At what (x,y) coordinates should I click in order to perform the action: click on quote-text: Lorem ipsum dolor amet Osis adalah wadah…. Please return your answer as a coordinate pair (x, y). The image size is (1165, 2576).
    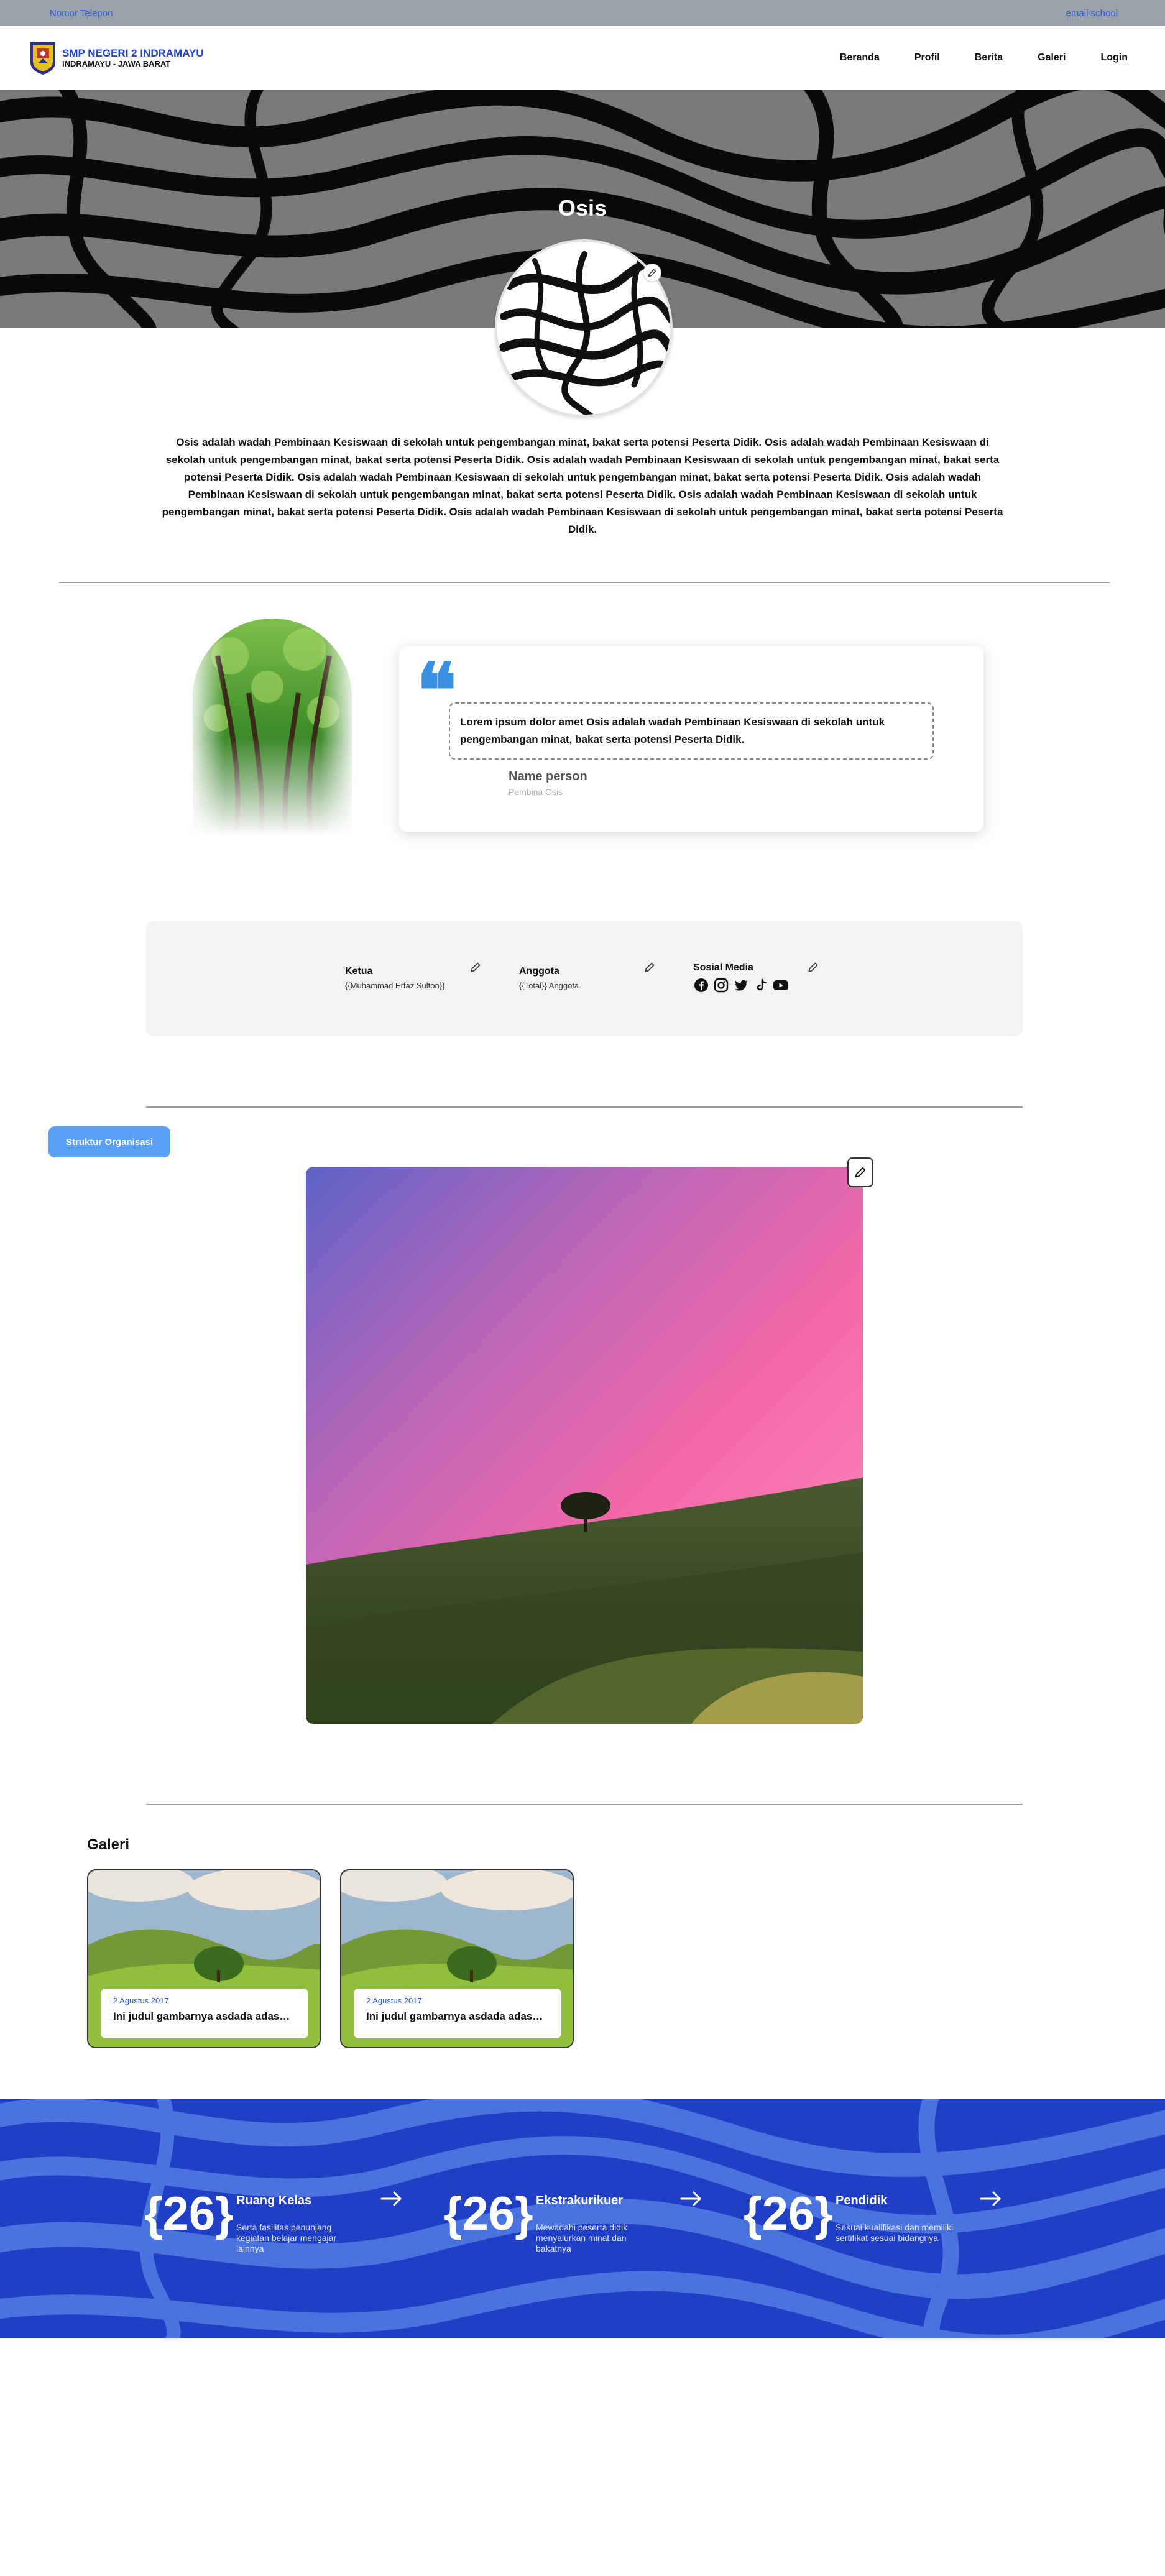
    Looking at the image, I should click on (691, 731).